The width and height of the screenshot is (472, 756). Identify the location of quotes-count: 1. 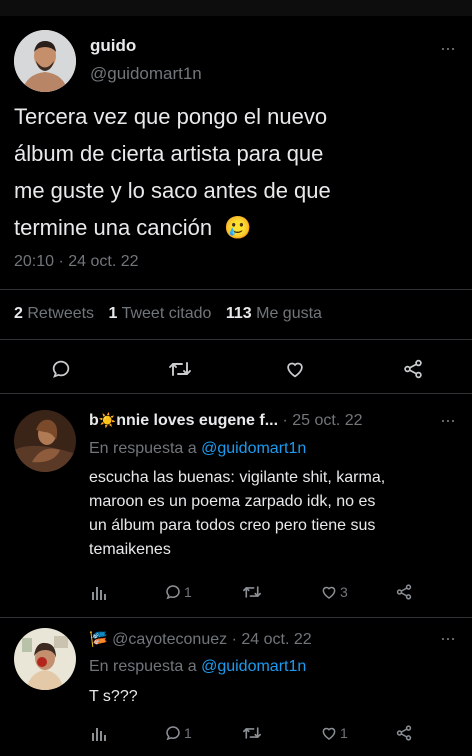
(113, 313).